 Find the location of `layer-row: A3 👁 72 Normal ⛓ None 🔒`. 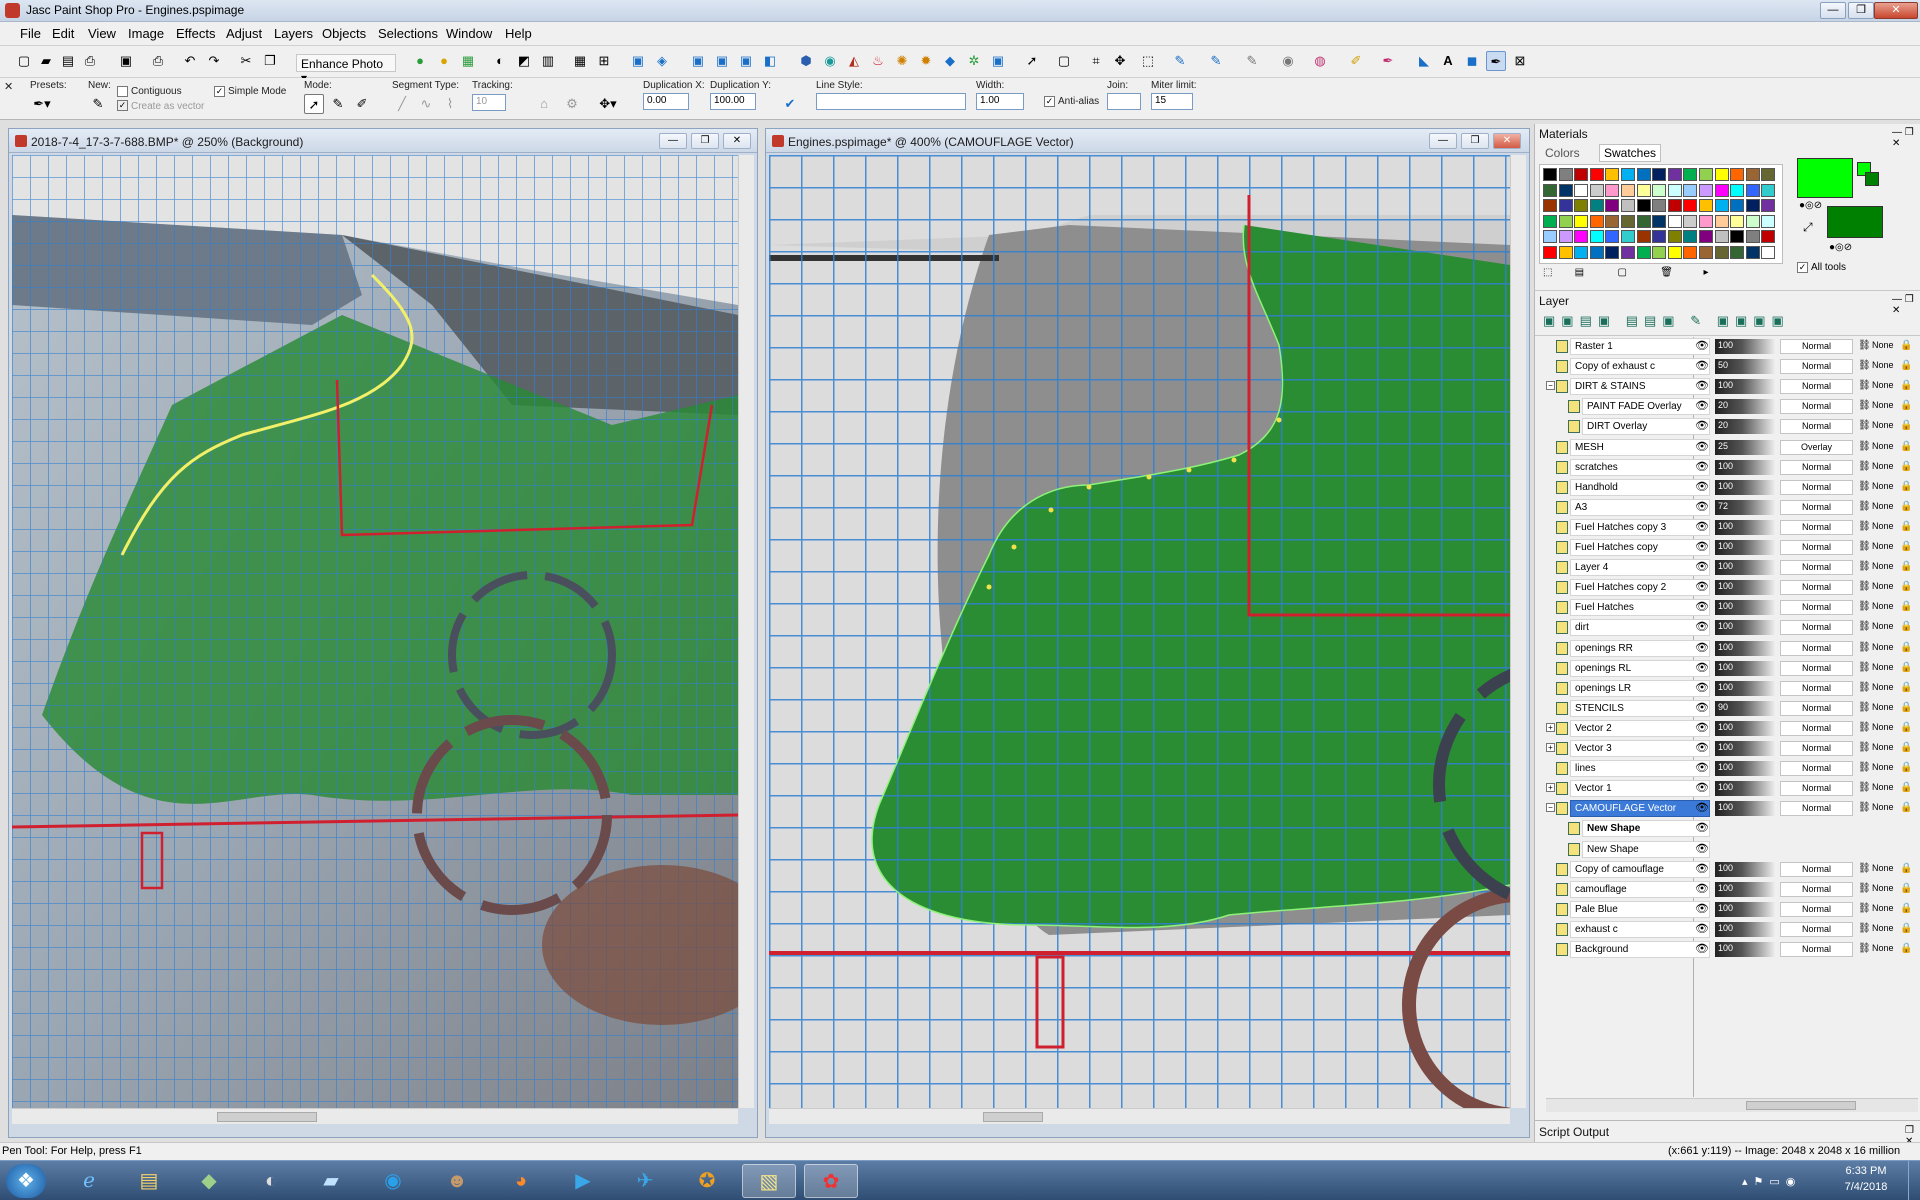

layer-row: A3 👁 72 Normal ⛓ None 🔒 is located at coordinates (1732, 507).